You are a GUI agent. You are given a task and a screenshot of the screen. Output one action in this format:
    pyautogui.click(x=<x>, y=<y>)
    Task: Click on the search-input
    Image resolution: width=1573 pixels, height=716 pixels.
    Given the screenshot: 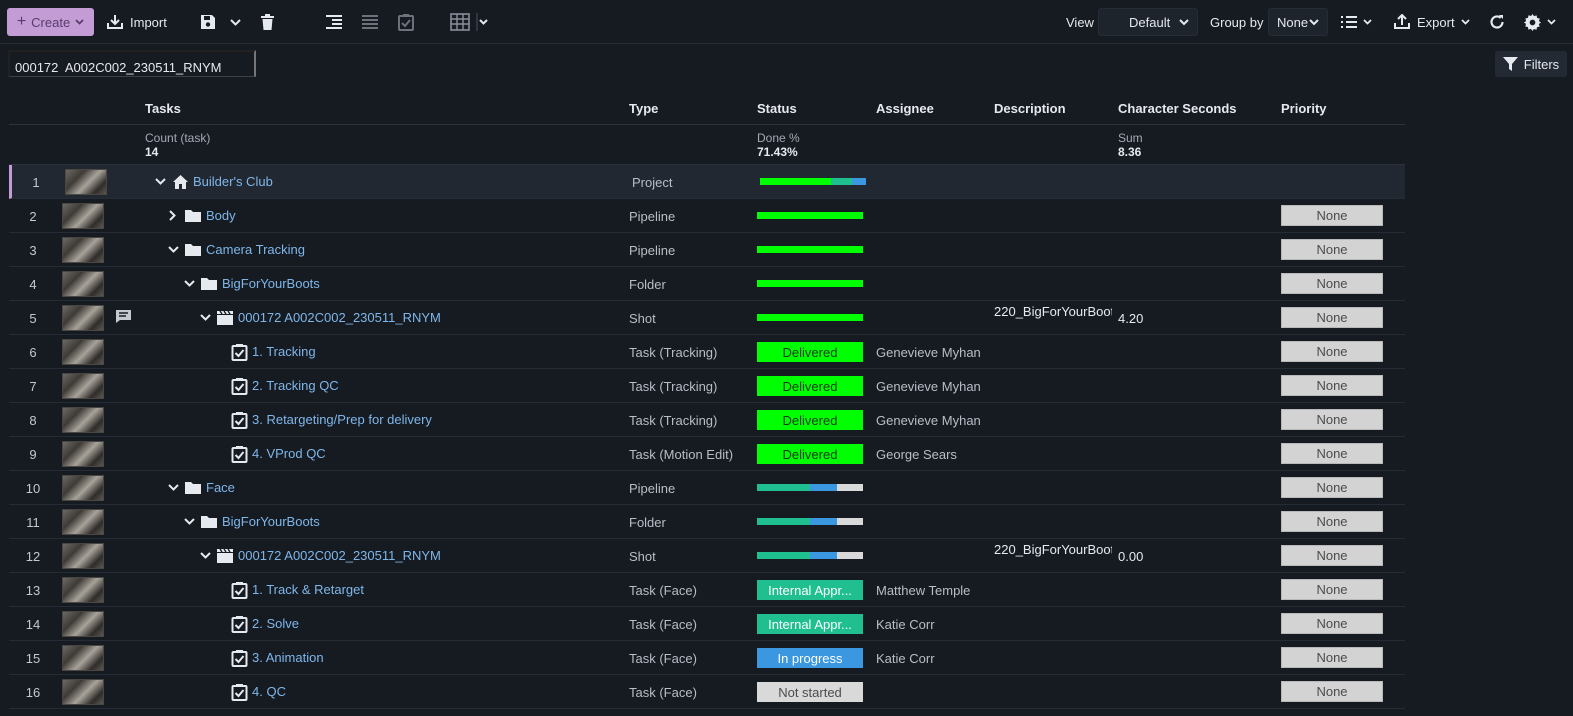 What is the action you would take?
    pyautogui.click(x=132, y=63)
    